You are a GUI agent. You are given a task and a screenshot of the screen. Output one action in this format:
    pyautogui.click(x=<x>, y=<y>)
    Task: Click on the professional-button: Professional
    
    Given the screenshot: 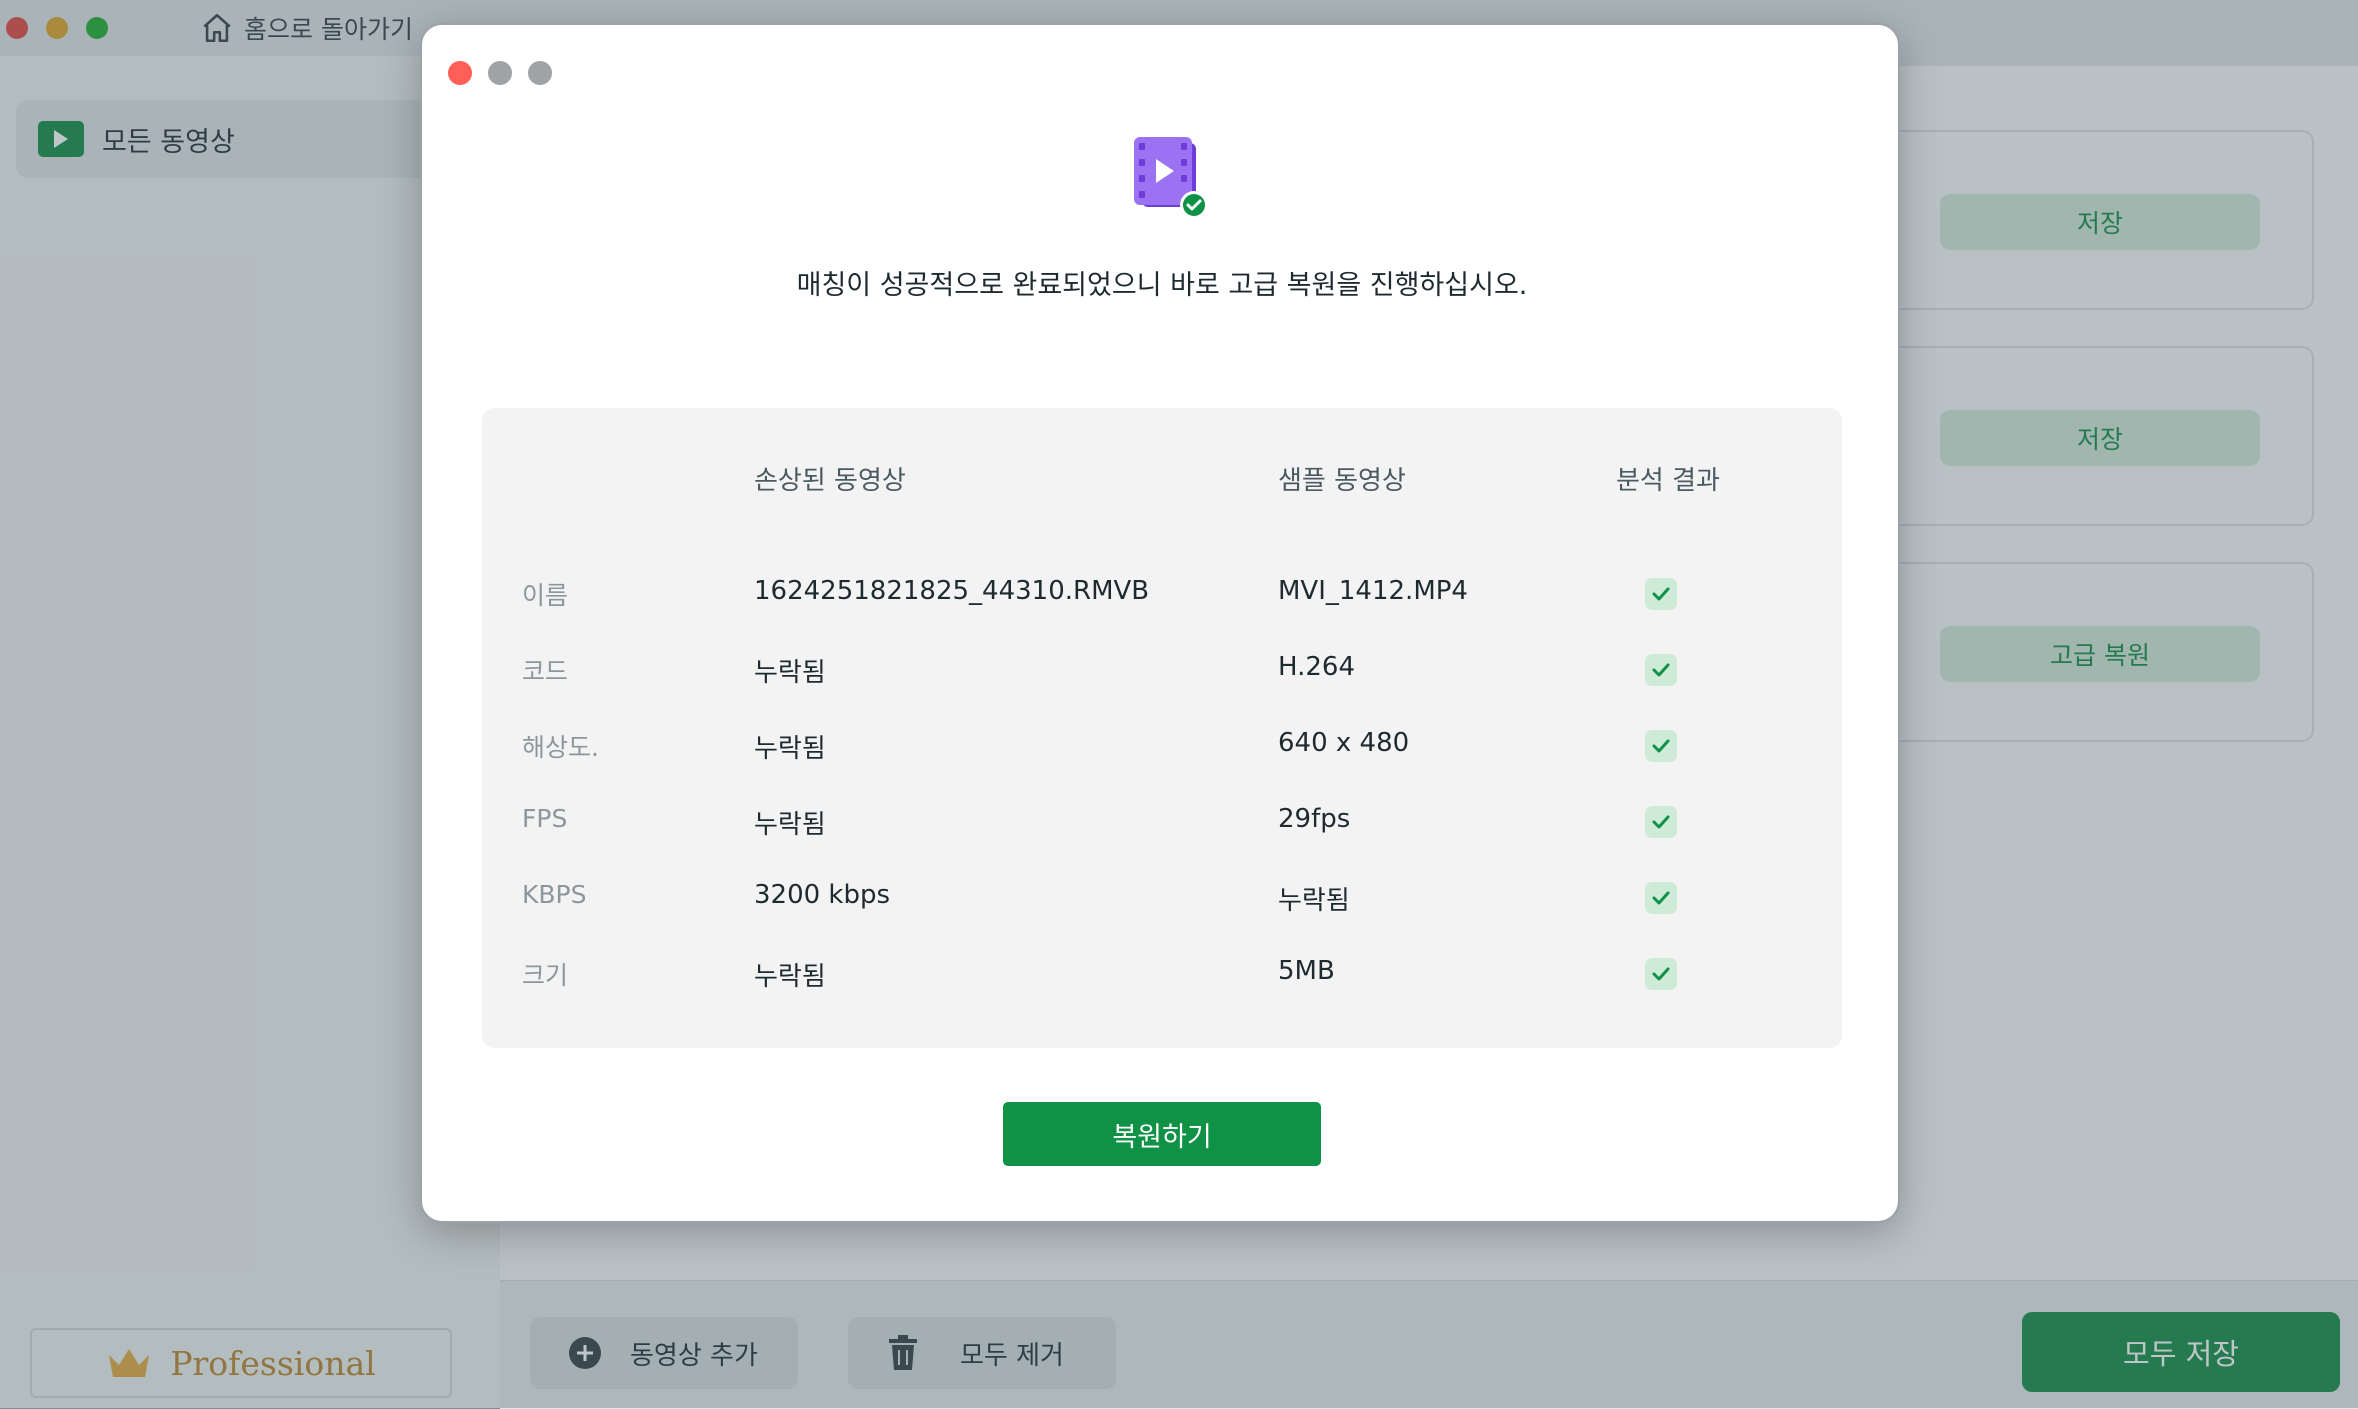 What is the action you would take?
    pyautogui.click(x=241, y=1363)
    